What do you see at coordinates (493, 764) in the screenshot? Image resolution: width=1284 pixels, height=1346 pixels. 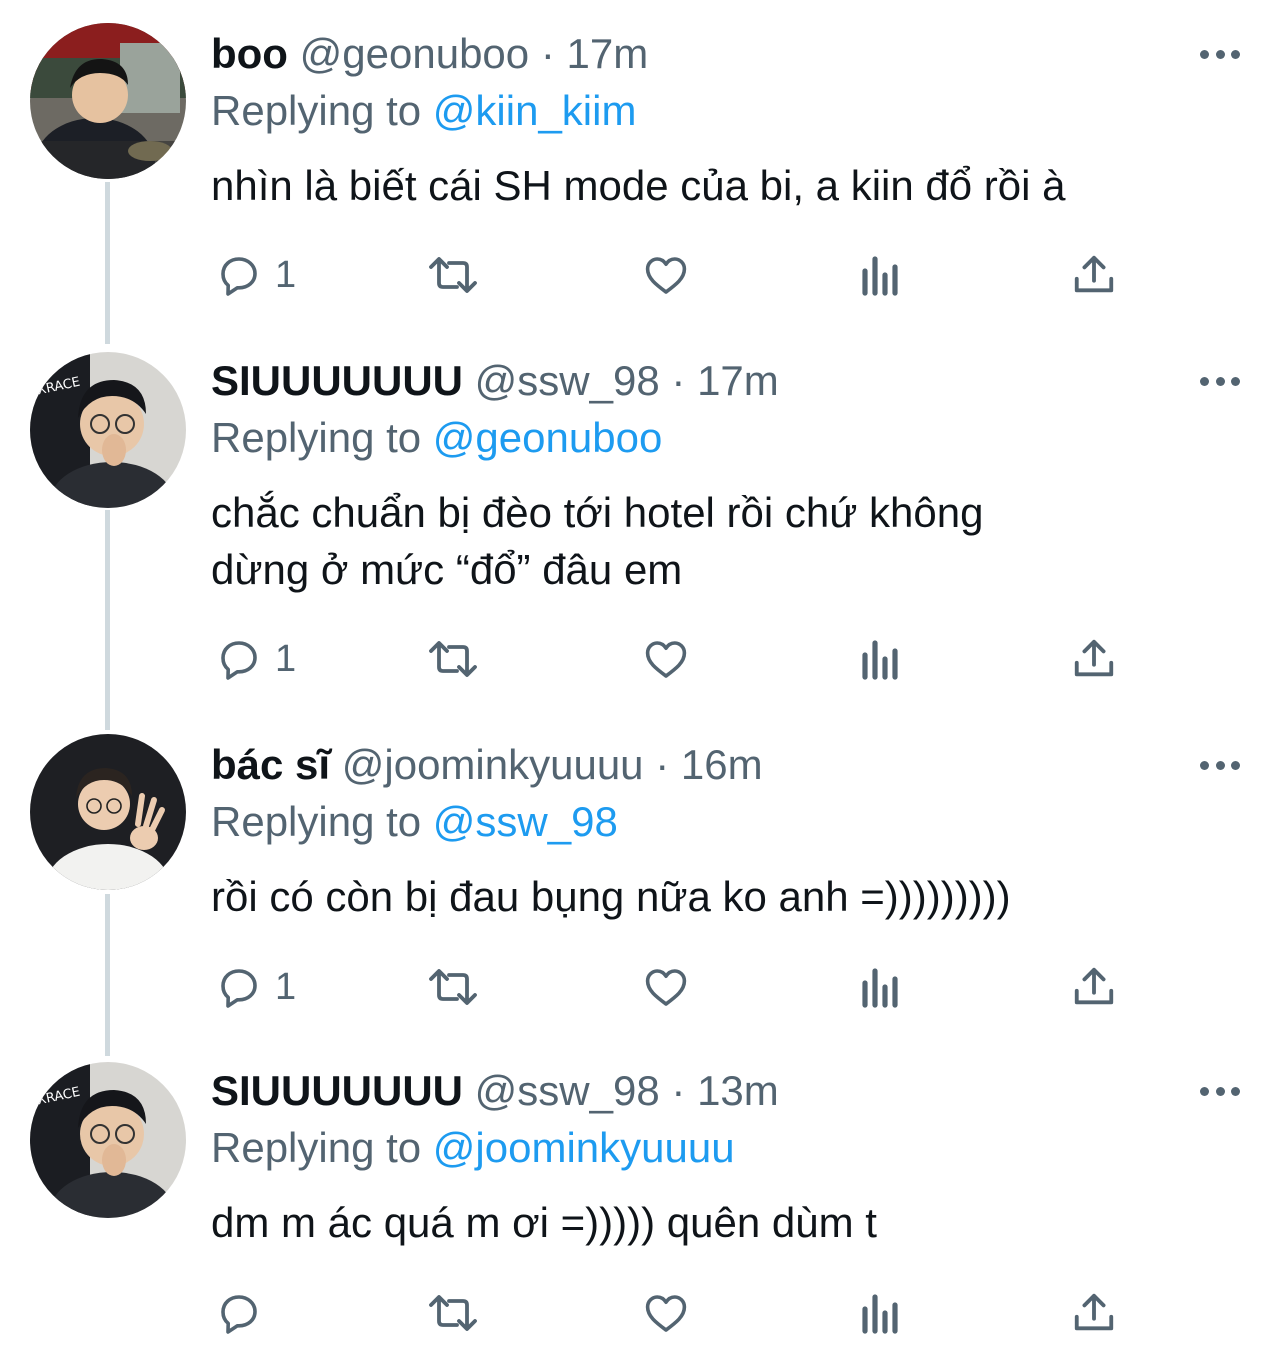 I see `user-handle: @joominkyuuuu` at bounding box center [493, 764].